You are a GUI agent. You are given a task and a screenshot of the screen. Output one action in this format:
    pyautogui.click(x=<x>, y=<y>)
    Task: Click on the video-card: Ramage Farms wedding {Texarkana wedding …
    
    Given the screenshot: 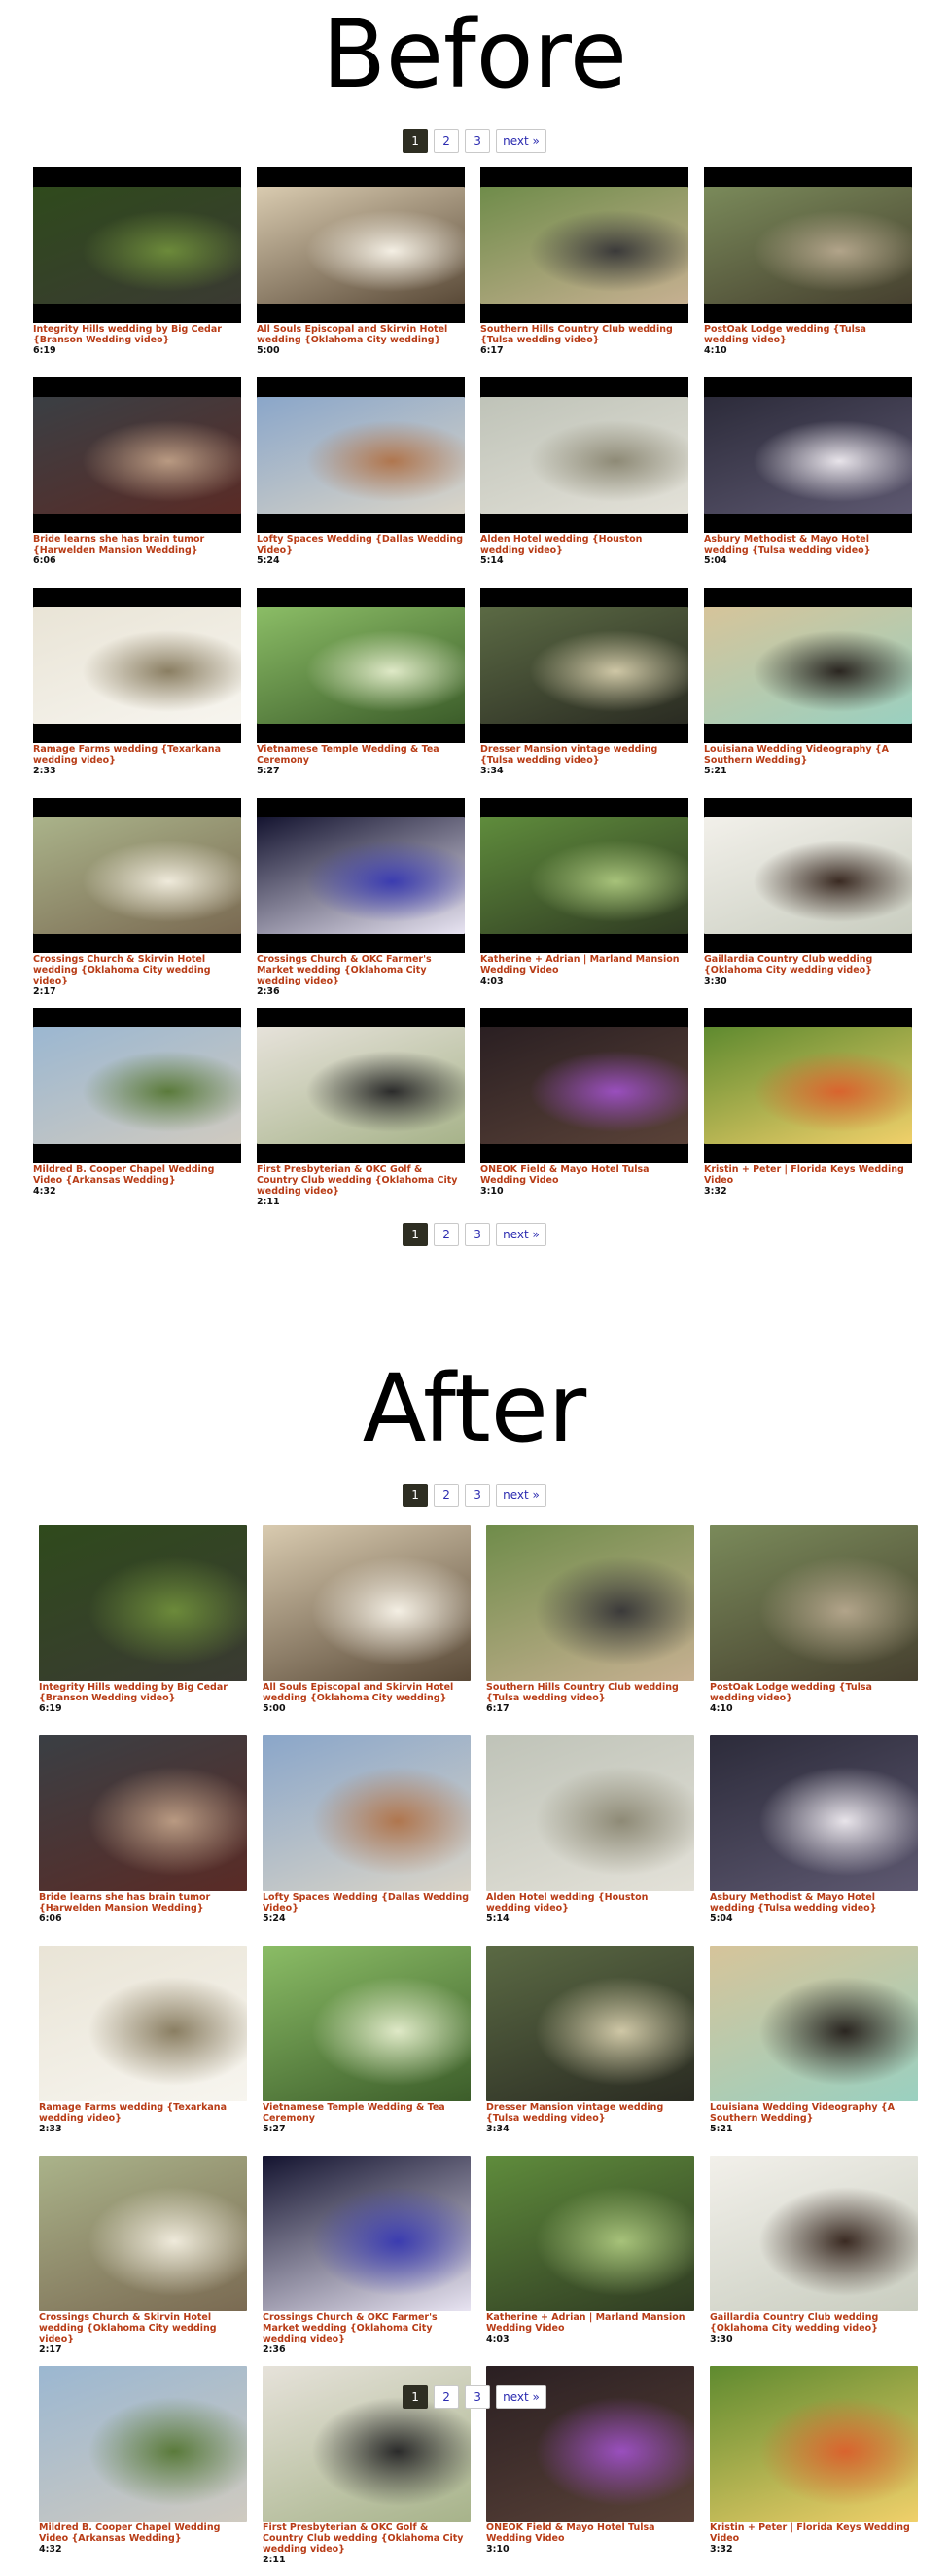 What is the action you would take?
    pyautogui.click(x=143, y=2051)
    